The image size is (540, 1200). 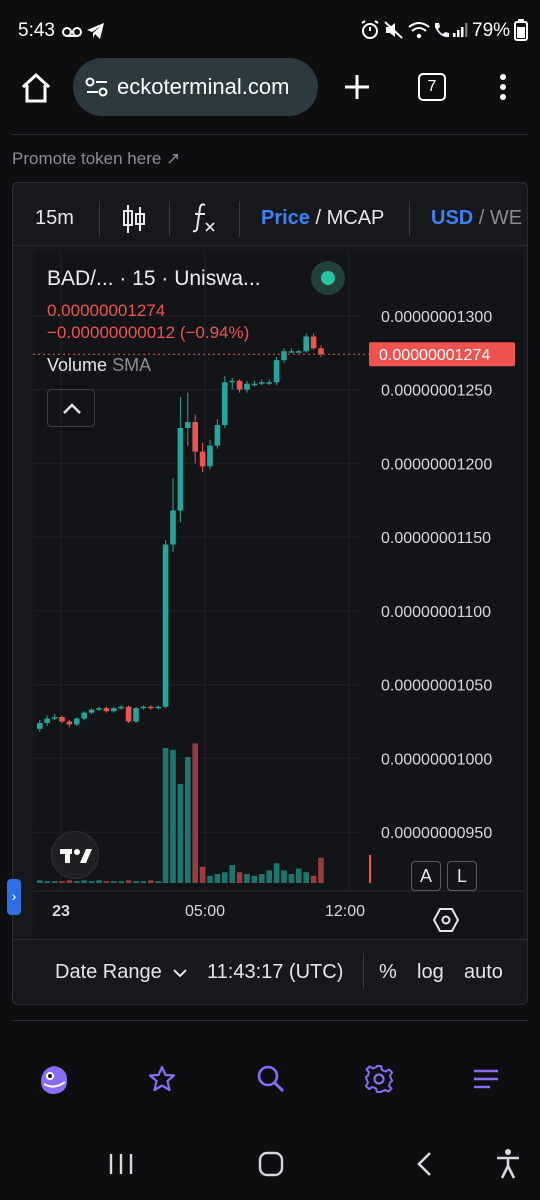 What do you see at coordinates (75, 855) in the screenshot?
I see `tradingview-logo` at bounding box center [75, 855].